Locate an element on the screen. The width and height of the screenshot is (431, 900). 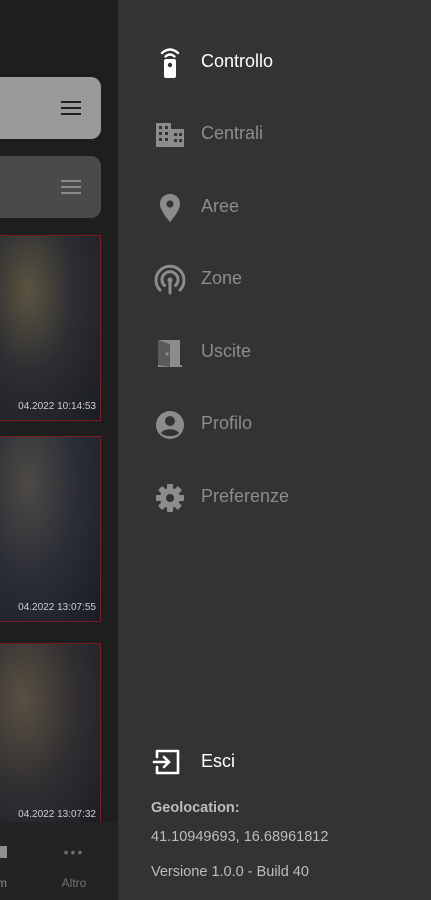
tab-label: m is located at coordinates (3, 883).